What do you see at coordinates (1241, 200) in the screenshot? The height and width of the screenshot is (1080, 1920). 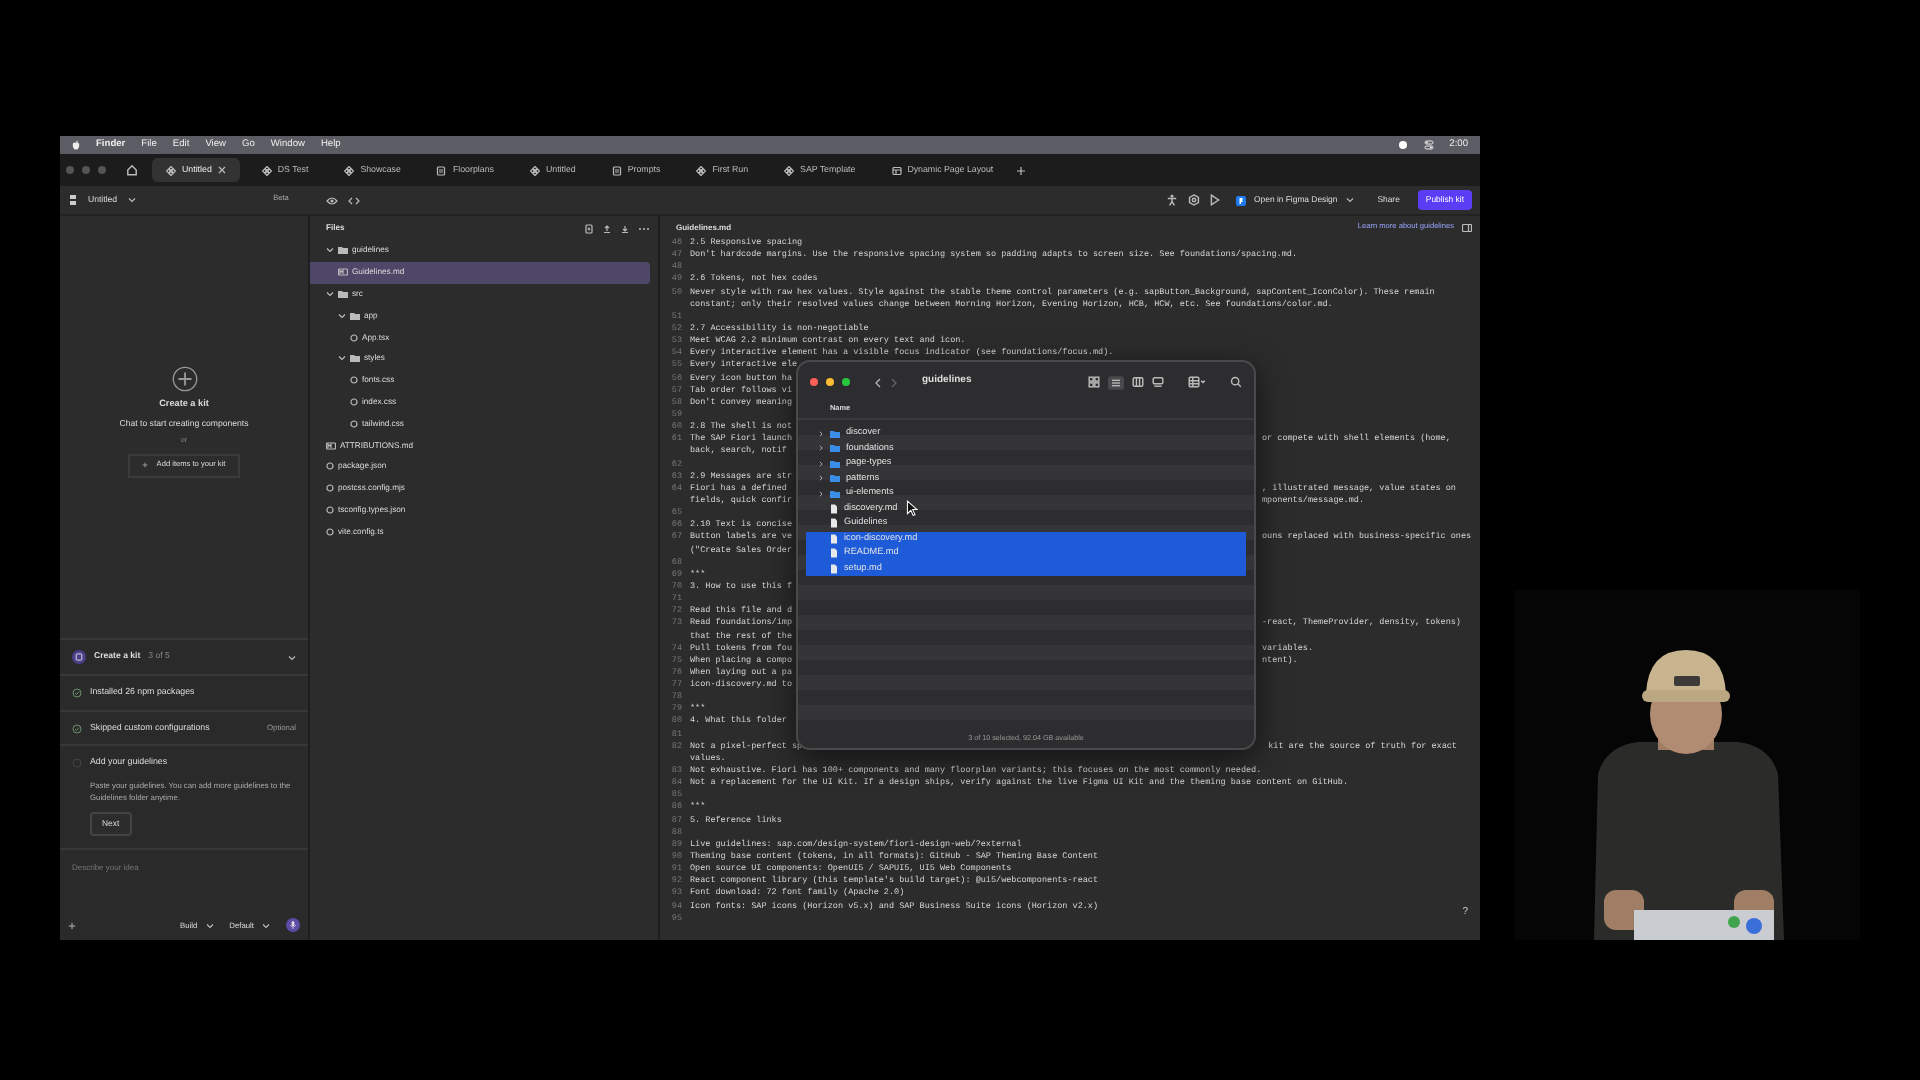 I see `figma-logo-icon` at bounding box center [1241, 200].